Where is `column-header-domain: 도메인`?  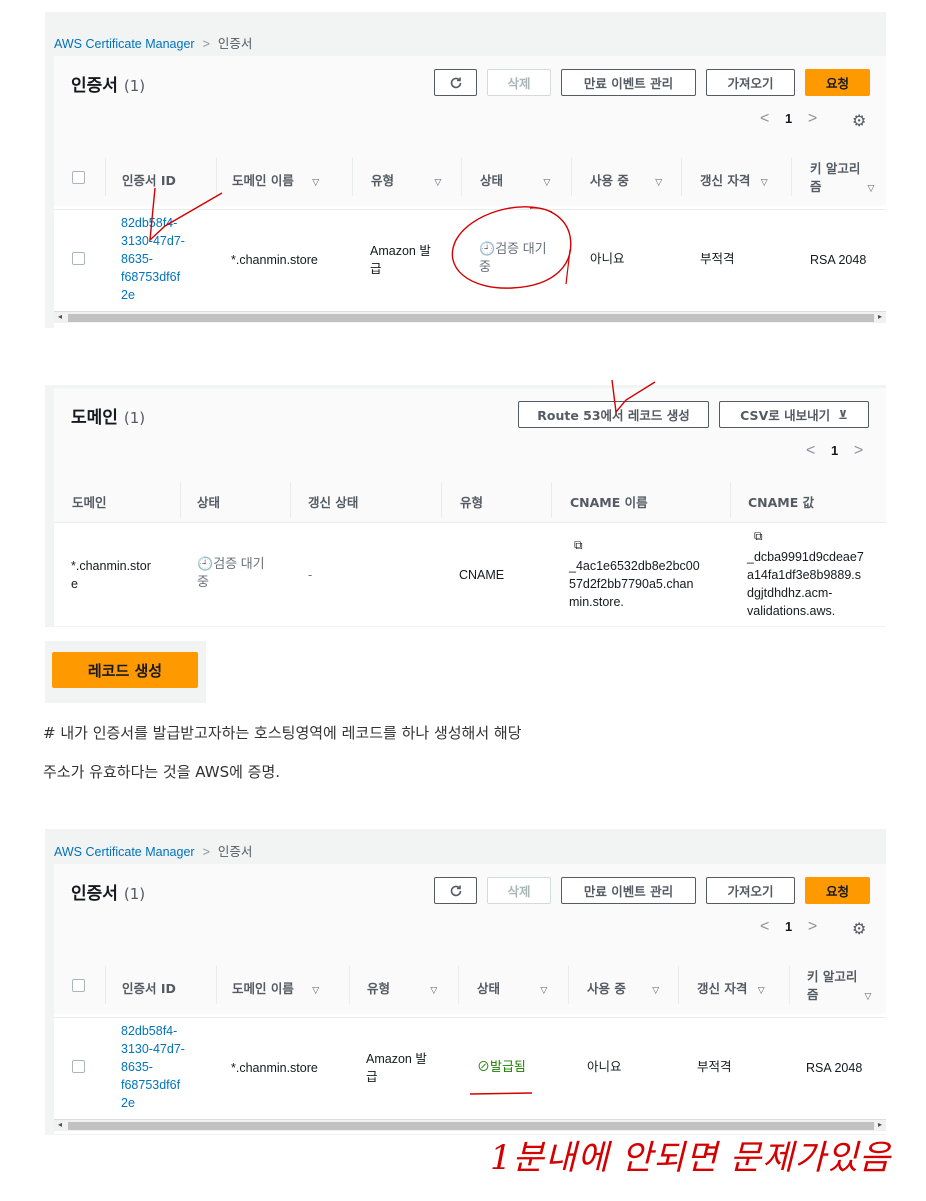 column-header-domain: 도메인 is located at coordinates (89, 501).